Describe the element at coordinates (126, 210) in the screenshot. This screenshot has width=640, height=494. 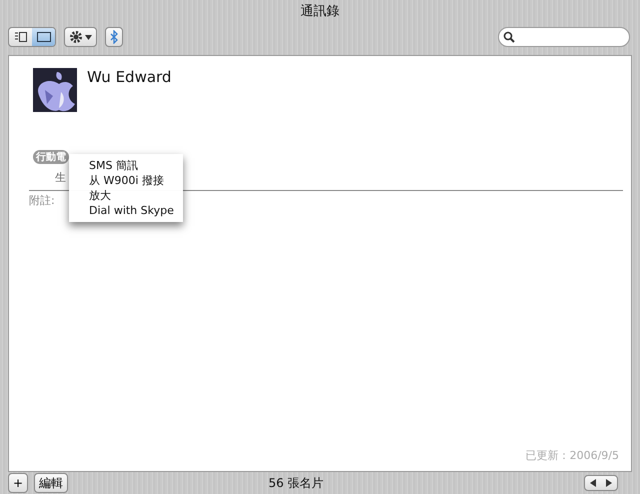
I see `menu-item: Dial with Skype` at that location.